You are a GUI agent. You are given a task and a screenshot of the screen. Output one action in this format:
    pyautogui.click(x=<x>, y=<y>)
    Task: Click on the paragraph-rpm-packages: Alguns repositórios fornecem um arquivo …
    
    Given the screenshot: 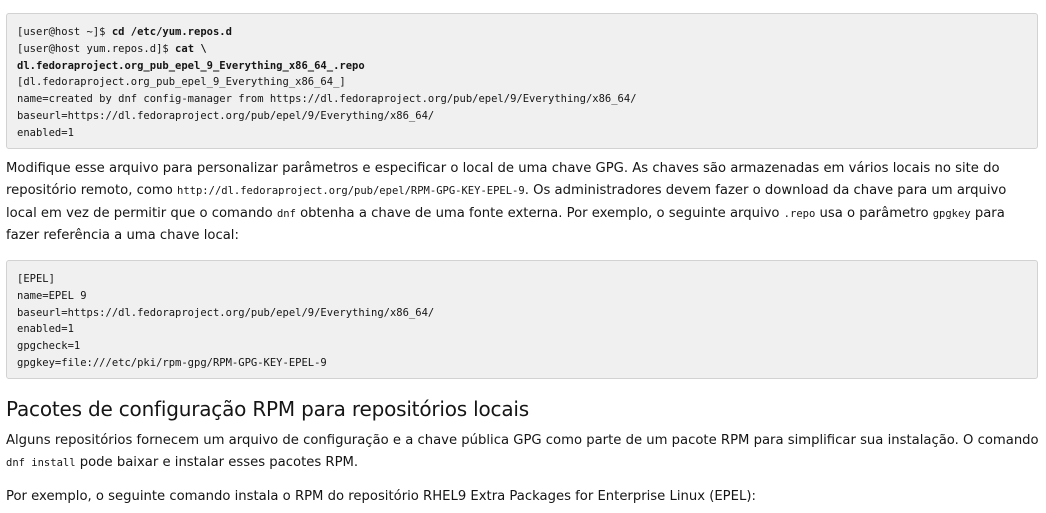 What is the action you would take?
    pyautogui.click(x=523, y=452)
    